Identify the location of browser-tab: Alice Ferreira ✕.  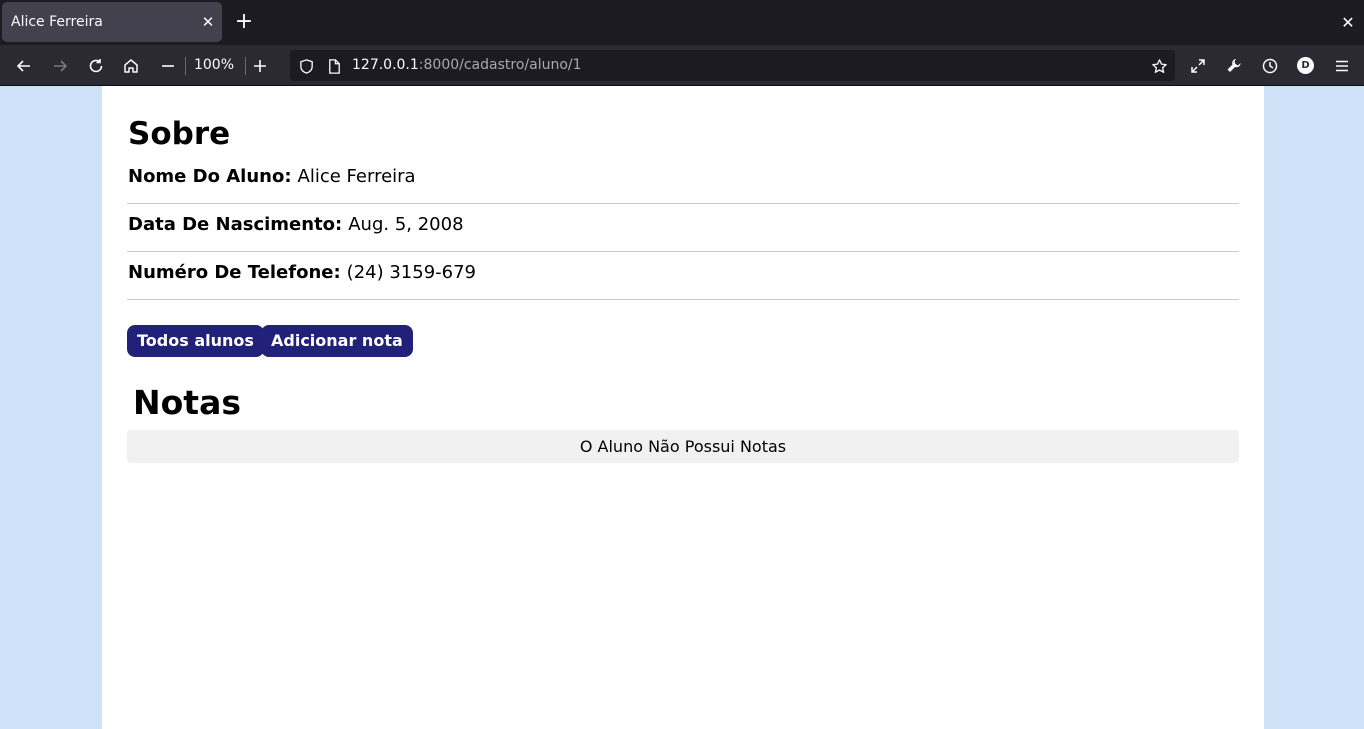
(112, 22).